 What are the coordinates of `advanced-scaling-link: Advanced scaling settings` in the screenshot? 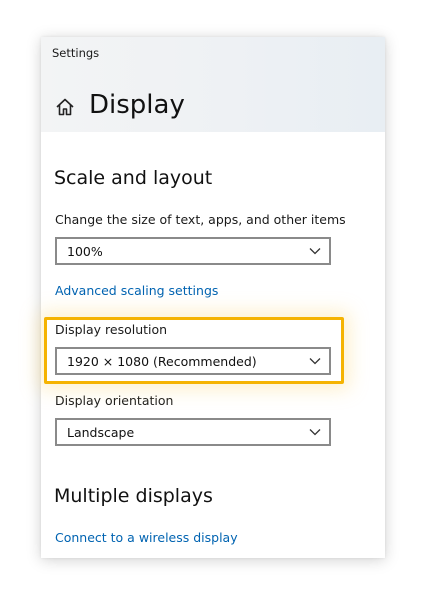 It's located at (136, 290).